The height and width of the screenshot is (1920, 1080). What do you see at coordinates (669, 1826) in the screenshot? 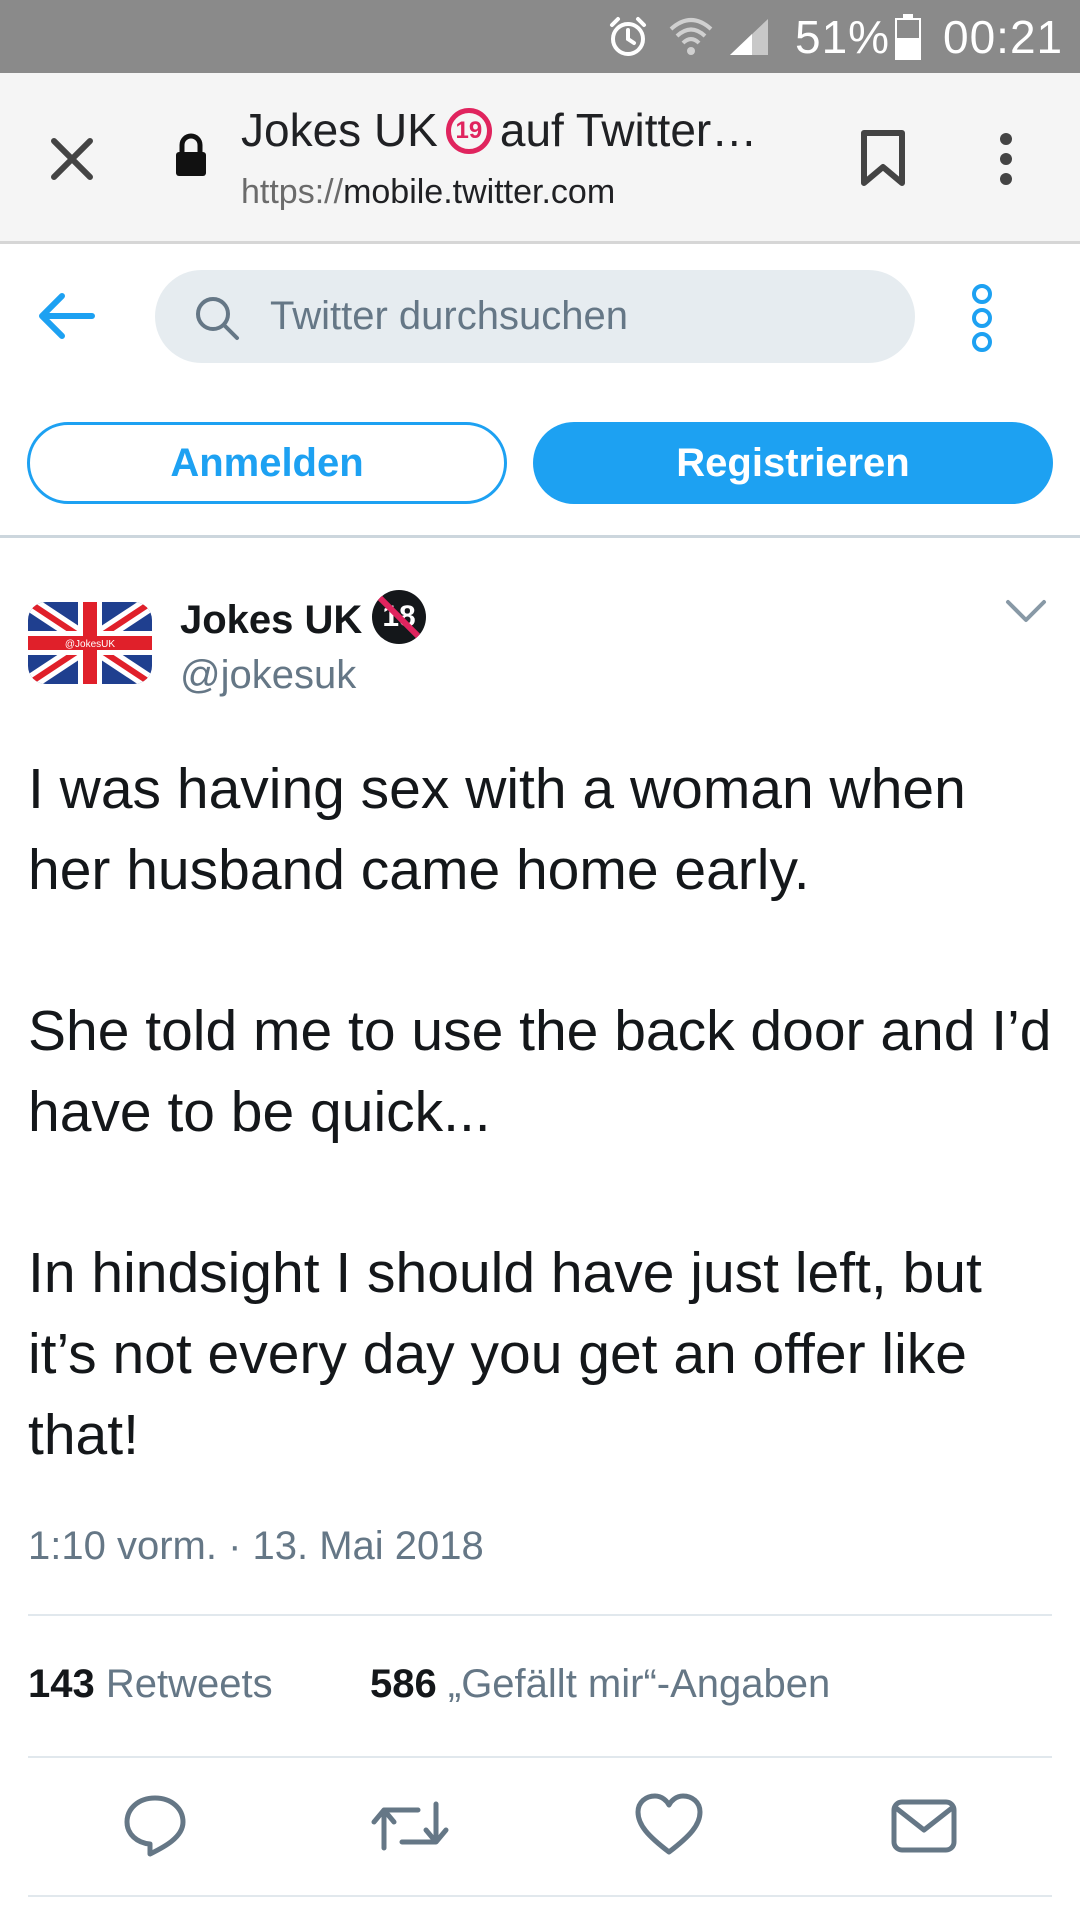
I see `like-icon` at bounding box center [669, 1826].